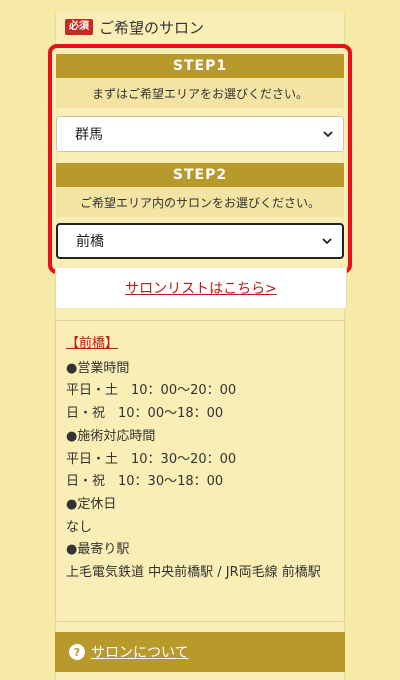  Describe the element at coordinates (98, 368) in the screenshot. I see `info-line: ●営業時間` at that location.